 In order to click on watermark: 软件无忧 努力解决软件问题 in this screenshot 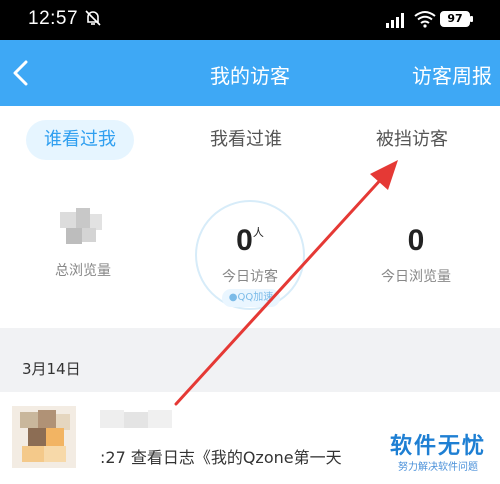, I will do `click(438, 450)`.